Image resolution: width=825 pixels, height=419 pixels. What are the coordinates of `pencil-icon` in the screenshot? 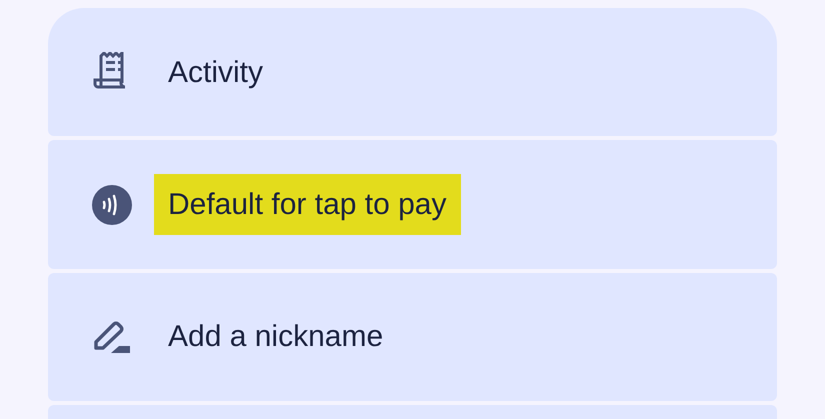 It's located at (112, 337).